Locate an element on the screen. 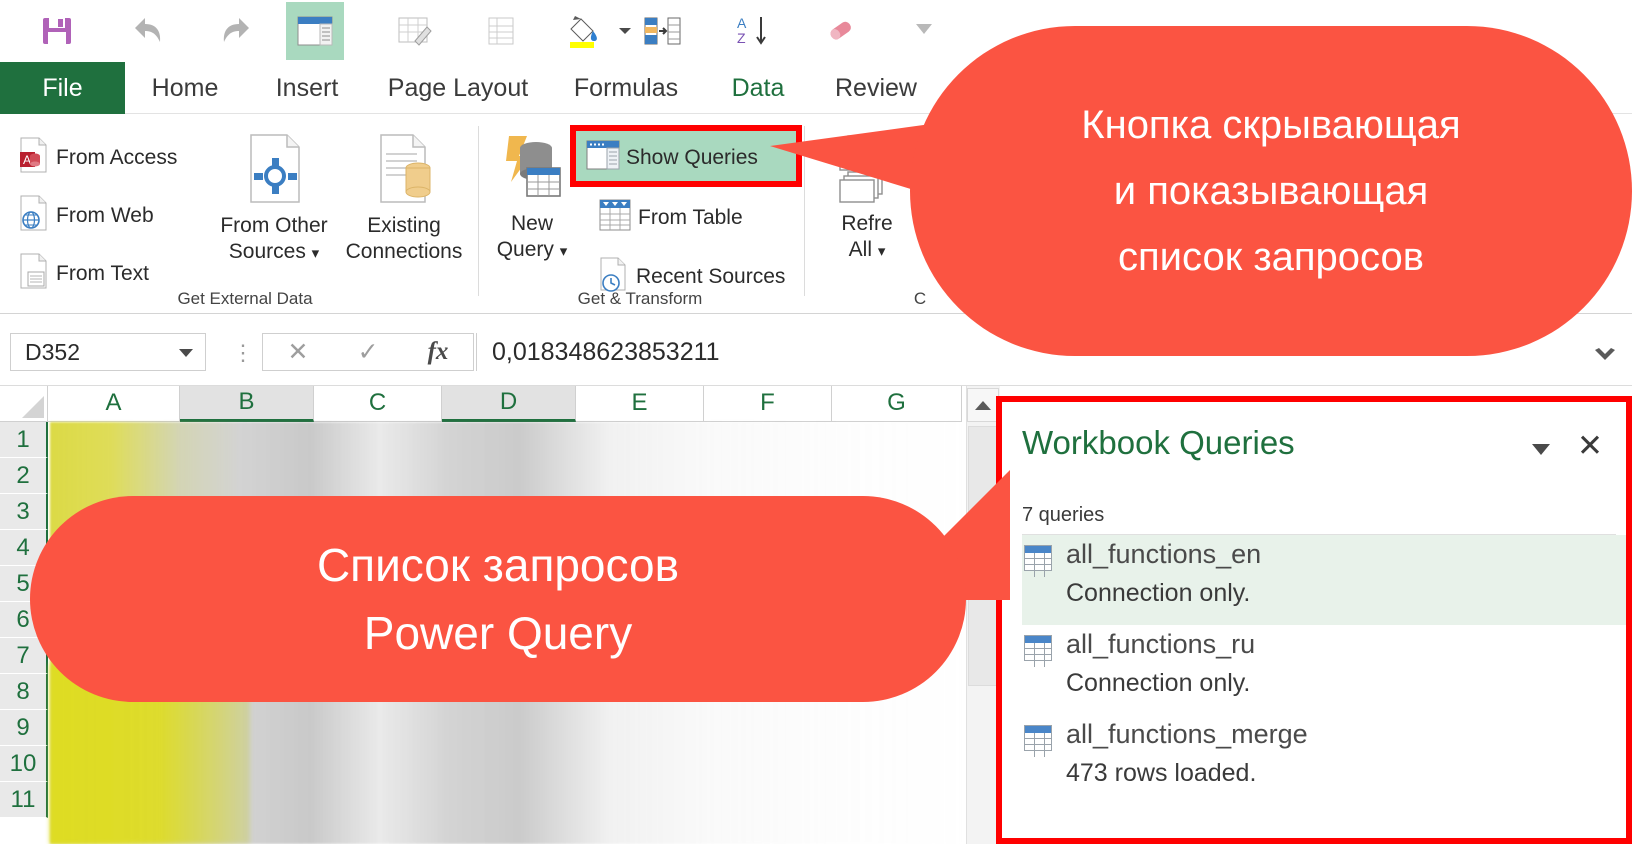 This screenshot has height=844, width=1632. query-name: all_functions_ru is located at coordinates (1161, 644).